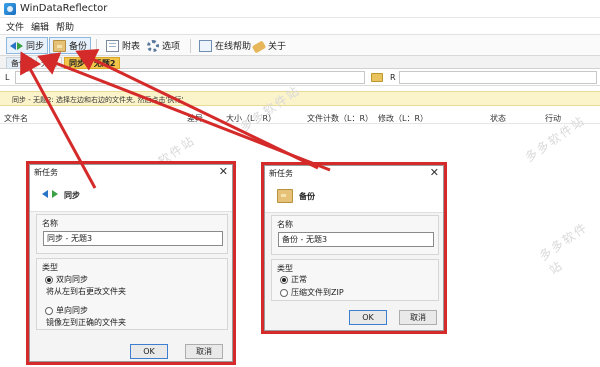  I want to click on name-input: 备份 - 无题3, so click(356, 239).